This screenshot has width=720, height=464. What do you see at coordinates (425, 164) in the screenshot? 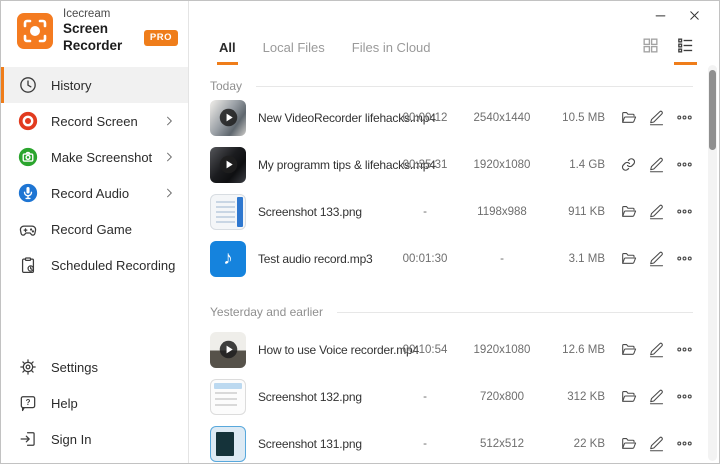
I see `file-duration: 00:35:31` at bounding box center [425, 164].